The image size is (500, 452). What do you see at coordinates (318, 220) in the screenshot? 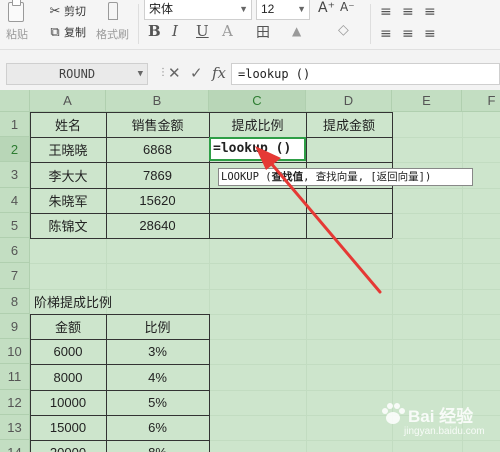
I see `annotation-arrow` at bounding box center [318, 220].